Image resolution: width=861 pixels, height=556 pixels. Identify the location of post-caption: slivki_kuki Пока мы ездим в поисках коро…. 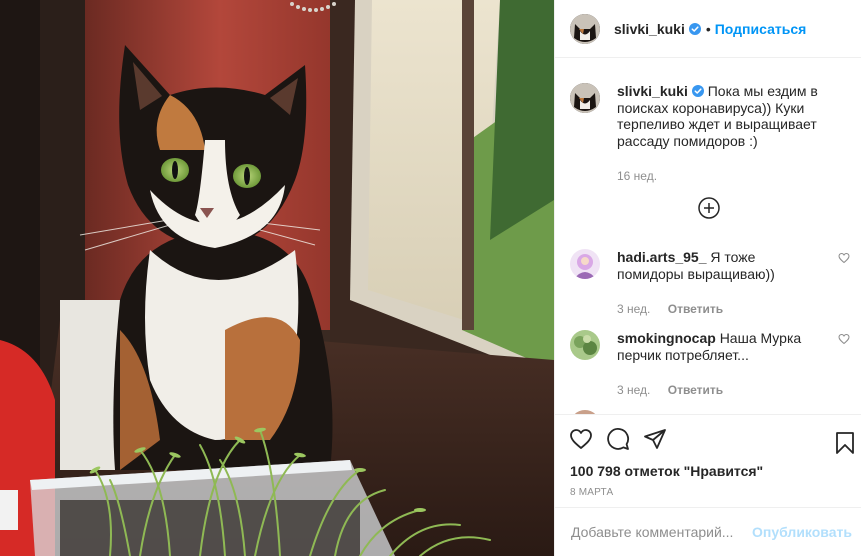
(710, 133).